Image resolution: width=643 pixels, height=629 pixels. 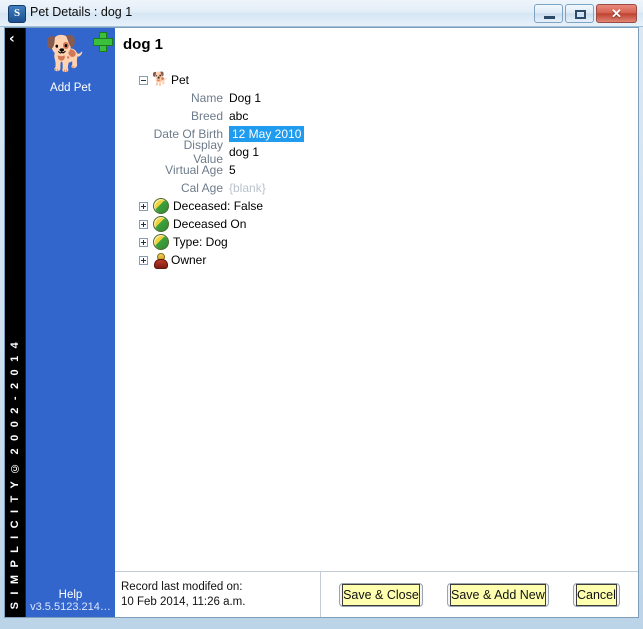 I want to click on field-row: Cal Age {blank}, so click(x=376, y=188).